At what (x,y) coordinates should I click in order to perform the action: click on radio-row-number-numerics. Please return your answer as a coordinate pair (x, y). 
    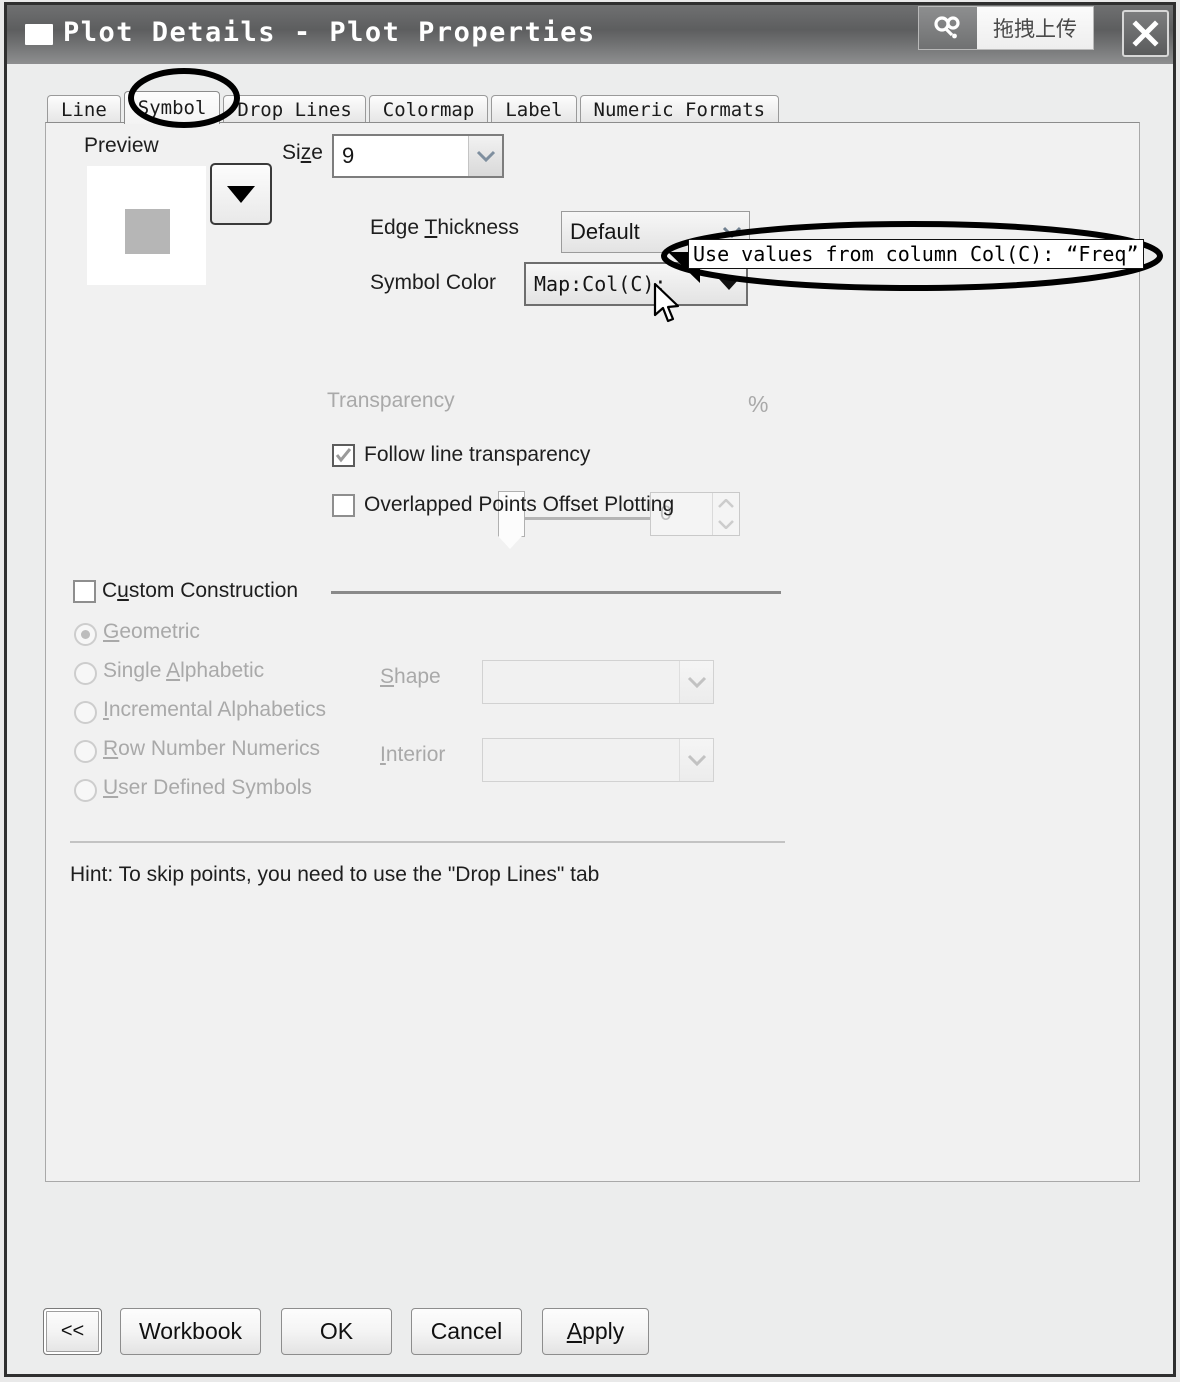
    Looking at the image, I should click on (85, 751).